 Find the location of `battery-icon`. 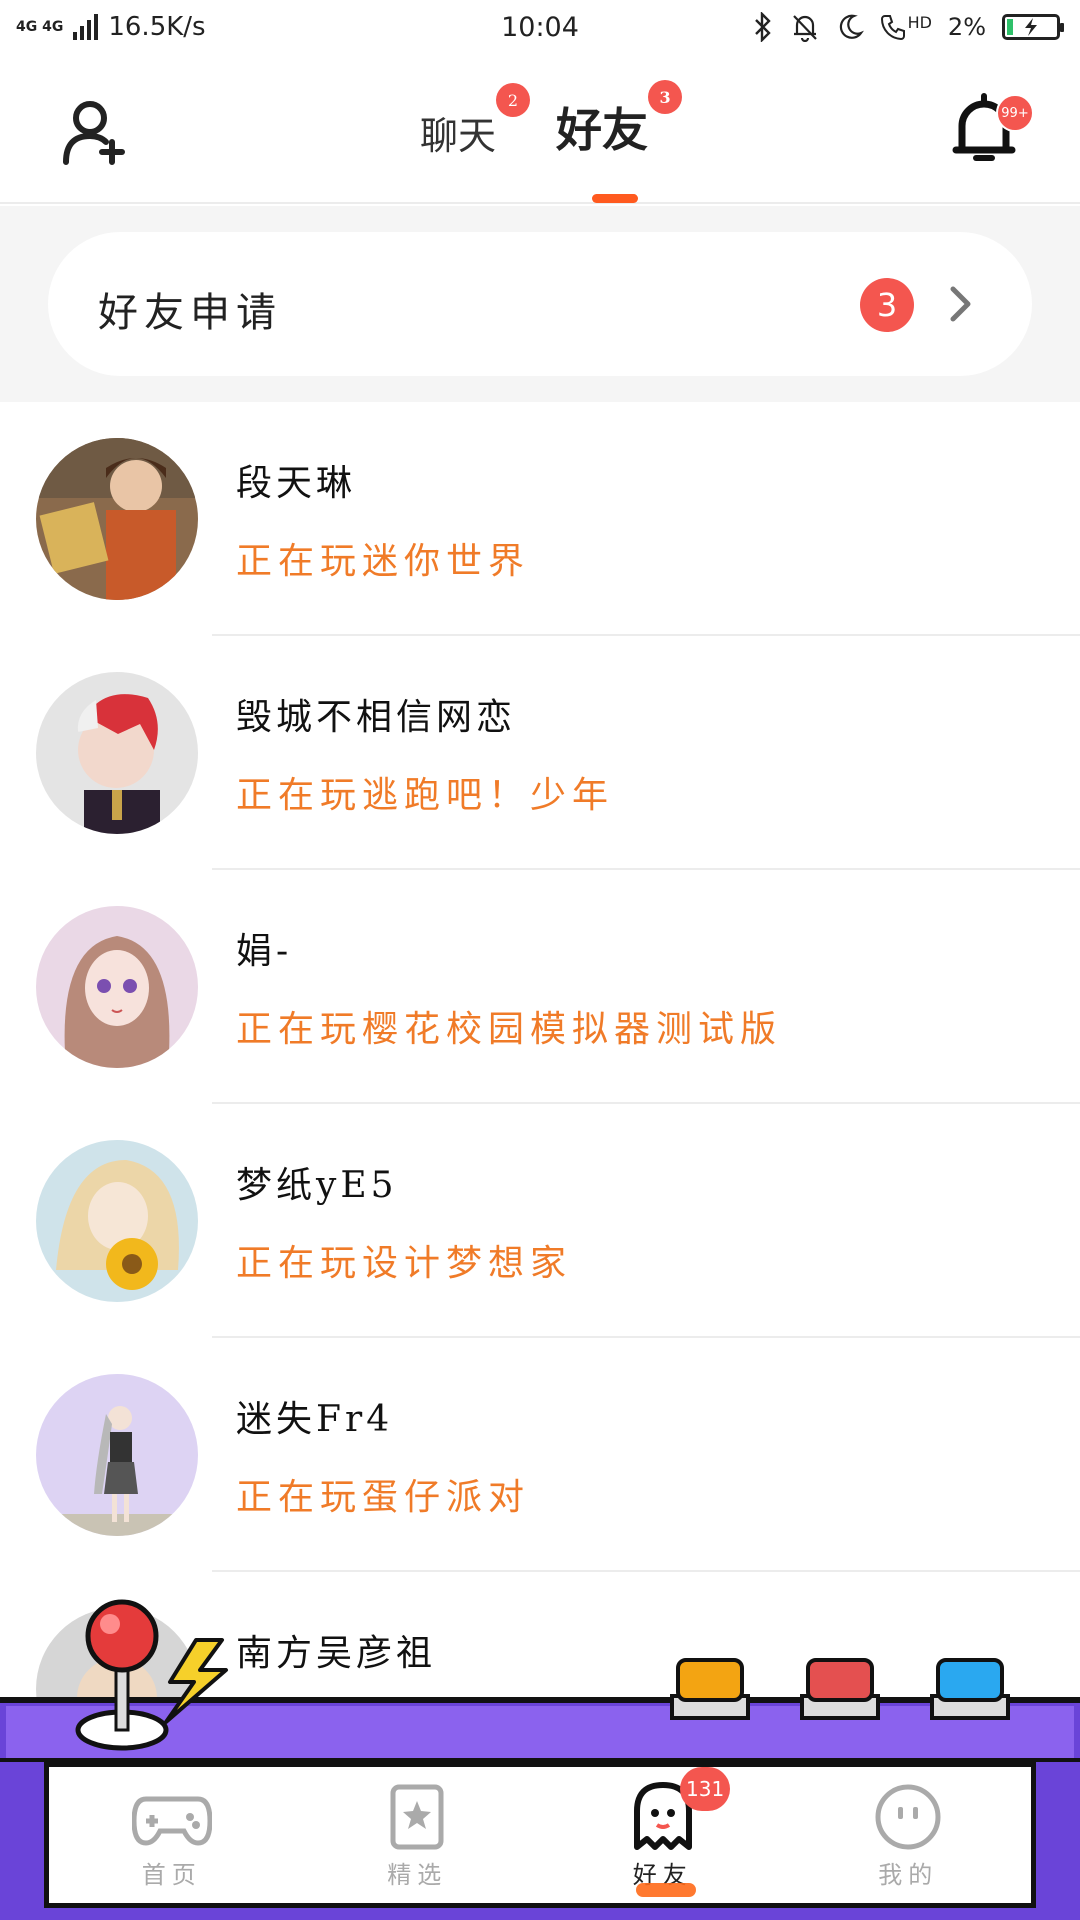

battery-icon is located at coordinates (1033, 27).